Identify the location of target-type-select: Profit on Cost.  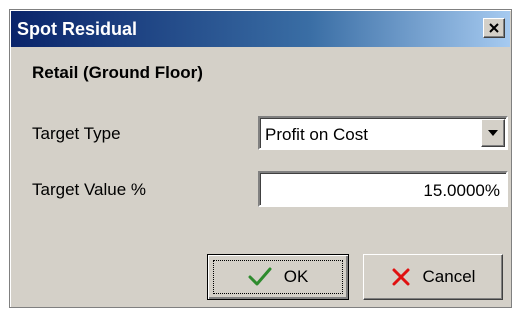
(383, 133).